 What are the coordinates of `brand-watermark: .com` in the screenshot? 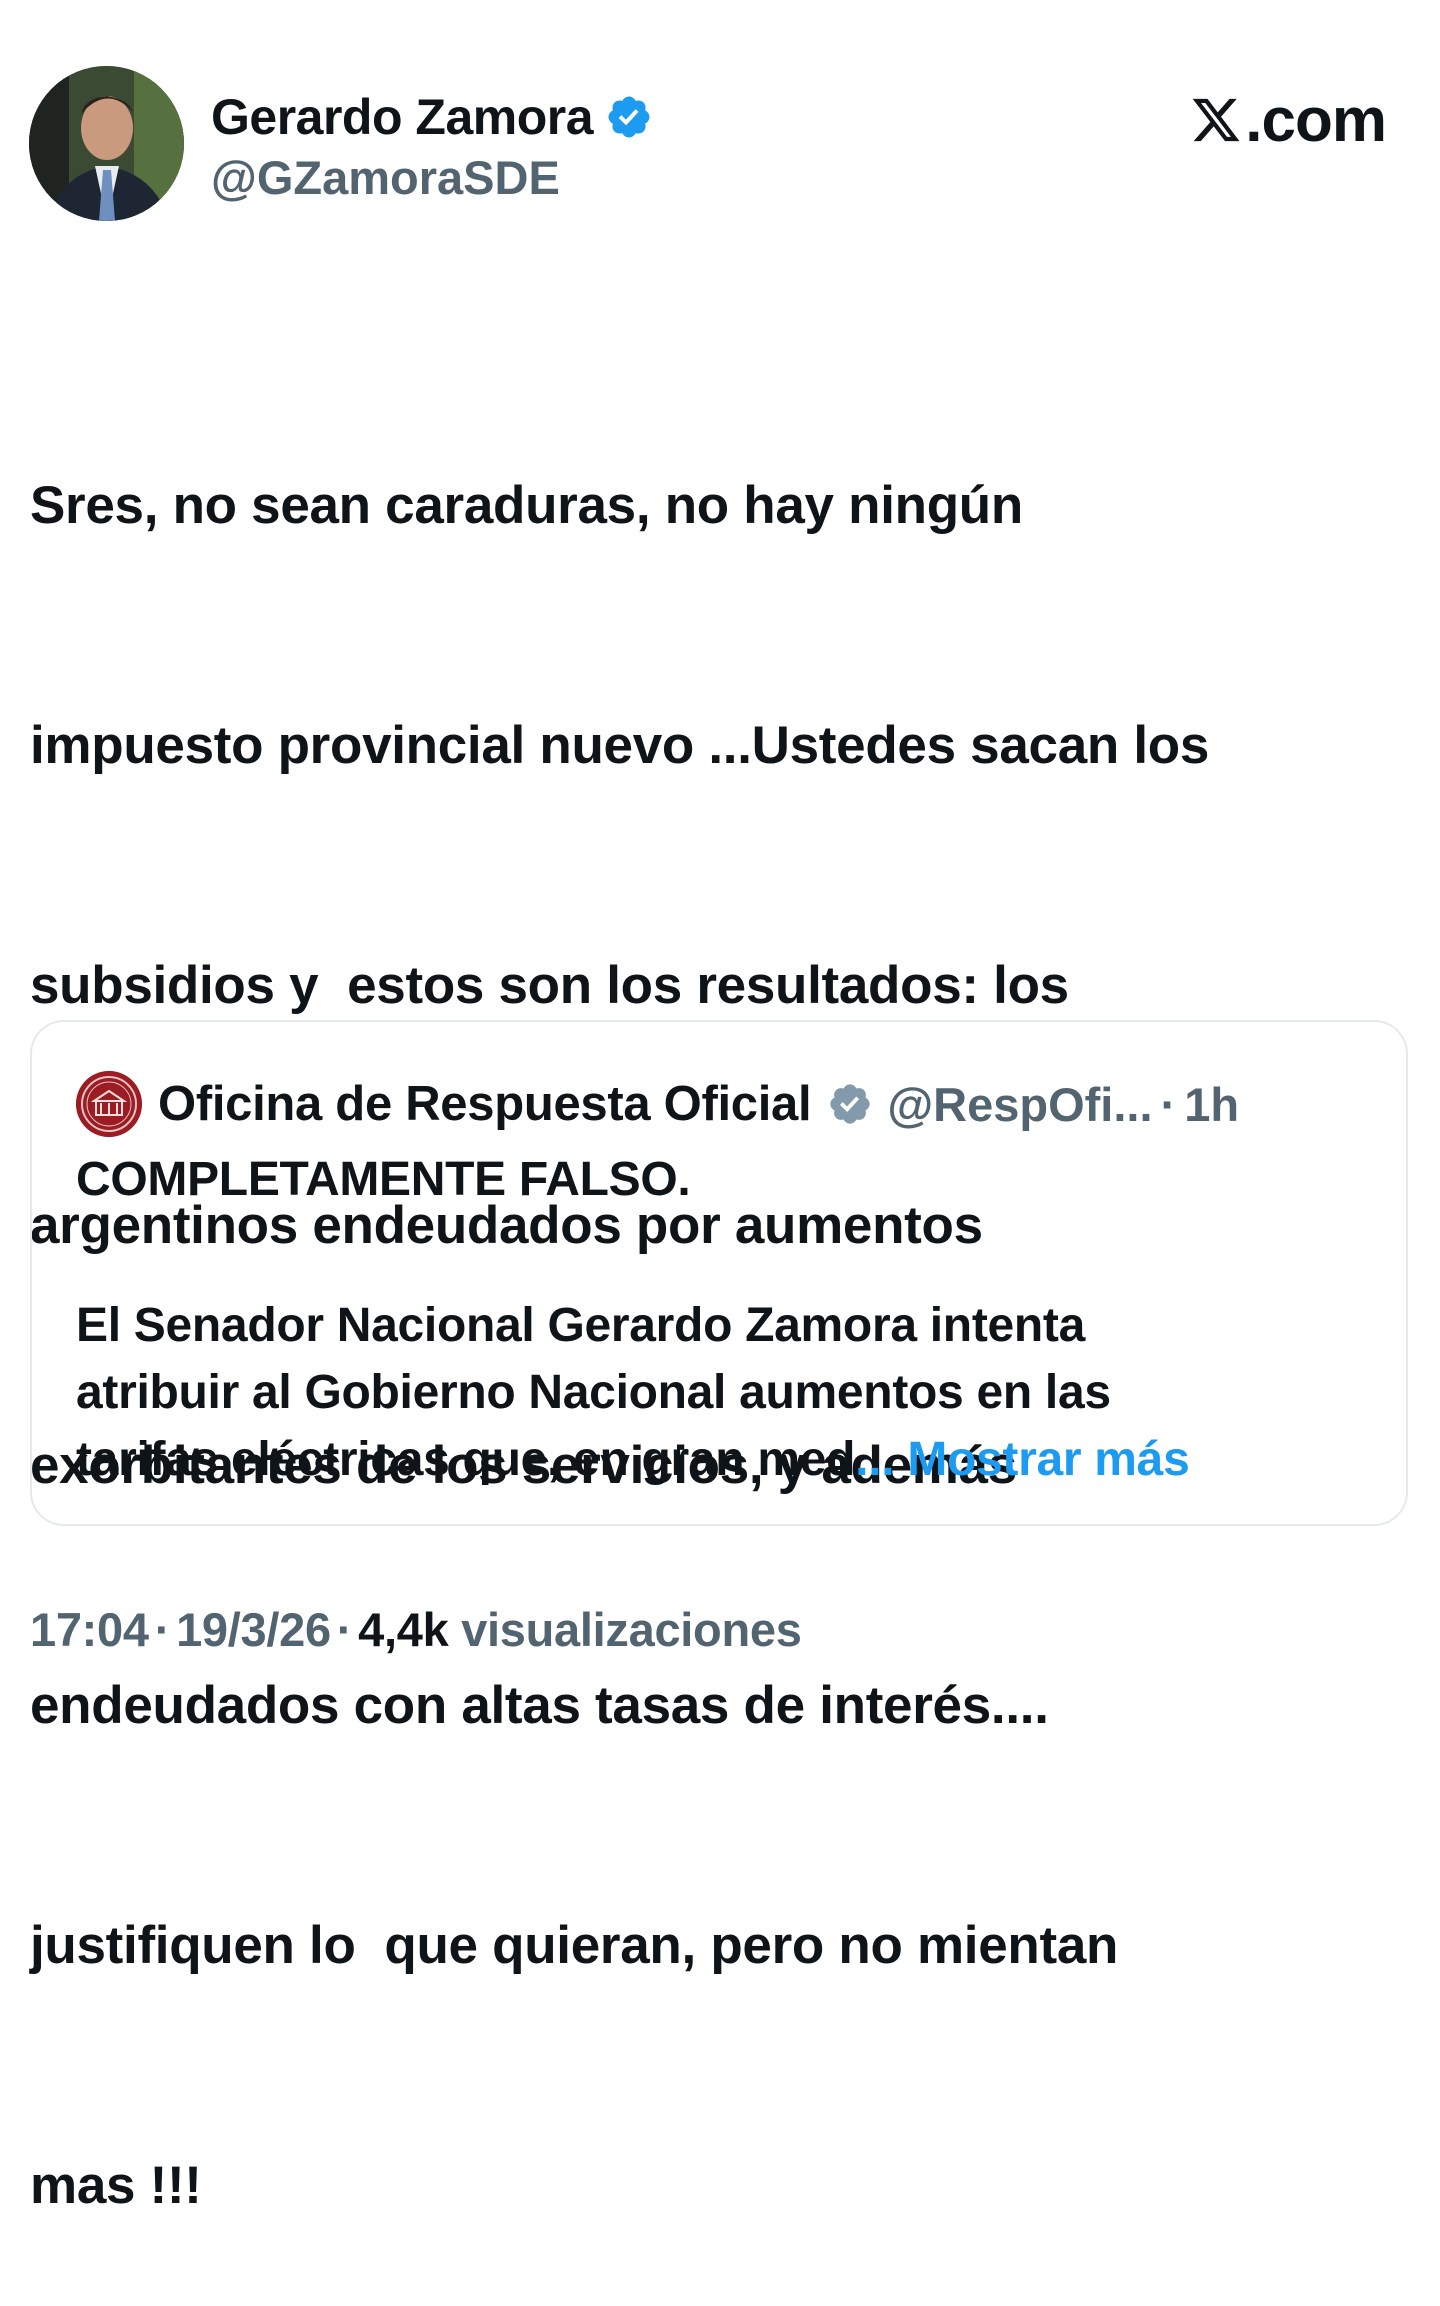 It's located at (1288, 120).